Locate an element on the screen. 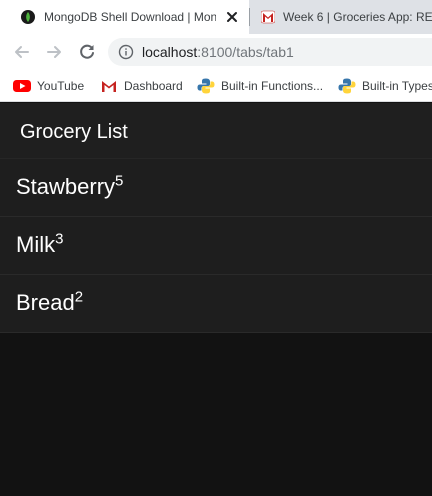  item-name: Milk is located at coordinates (36, 244).